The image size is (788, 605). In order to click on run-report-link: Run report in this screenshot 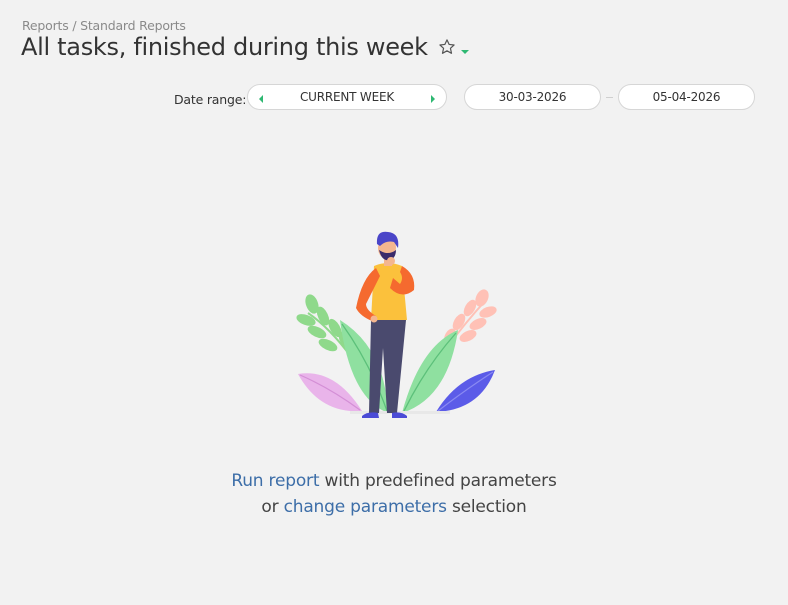, I will do `click(275, 481)`.